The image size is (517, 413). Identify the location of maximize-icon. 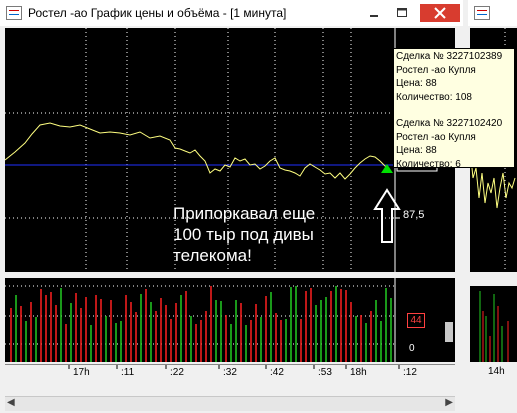
(402, 12).